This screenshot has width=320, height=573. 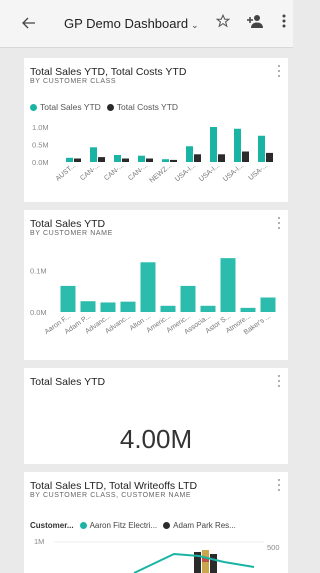 What do you see at coordinates (157, 555) in the screenshot?
I see `chart-sales-writeoffs: 1M 500` at bounding box center [157, 555].